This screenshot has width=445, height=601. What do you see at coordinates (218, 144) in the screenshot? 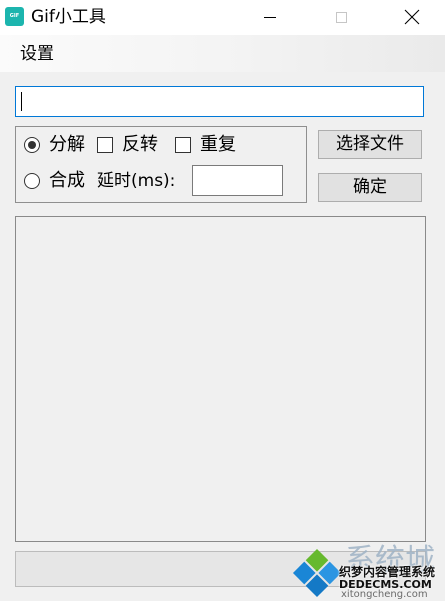
I see `repeat-checkbox-label: 重复` at bounding box center [218, 144].